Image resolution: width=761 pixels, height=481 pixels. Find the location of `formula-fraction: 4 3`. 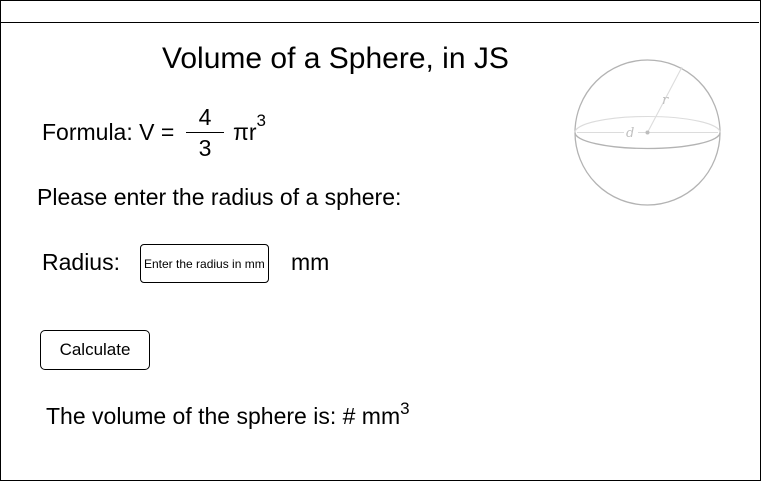

formula-fraction: 4 3 is located at coordinates (205, 132).